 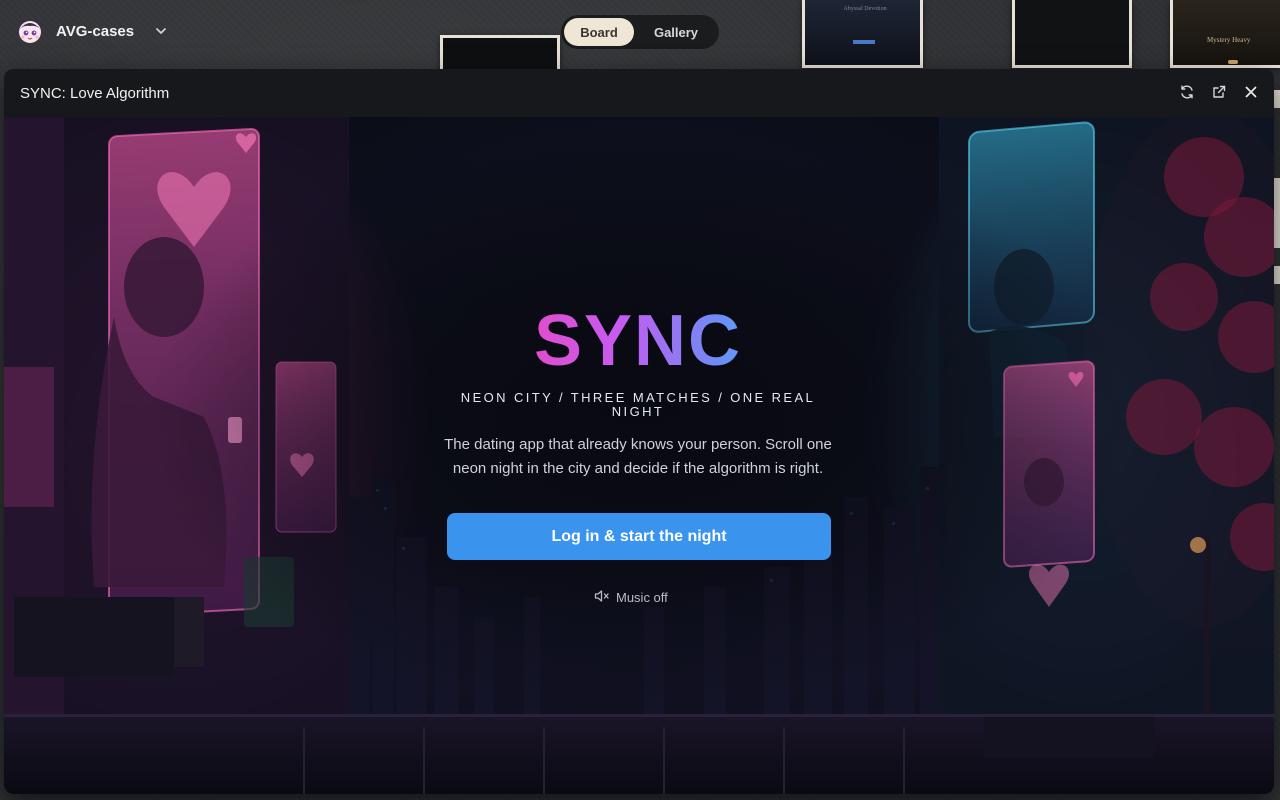 What do you see at coordinates (676, 32) in the screenshot?
I see `tab-gallery: Gallery` at bounding box center [676, 32].